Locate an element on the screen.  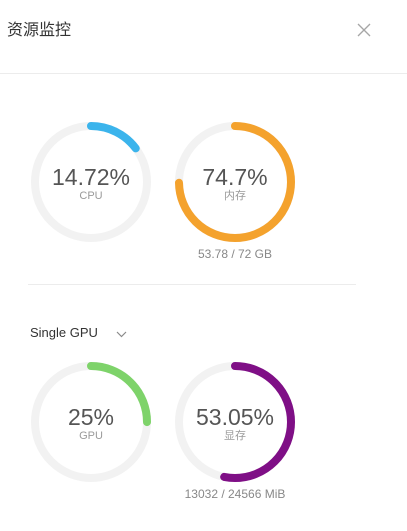
vram-gauge: 53.05% 显存 is located at coordinates (235, 422).